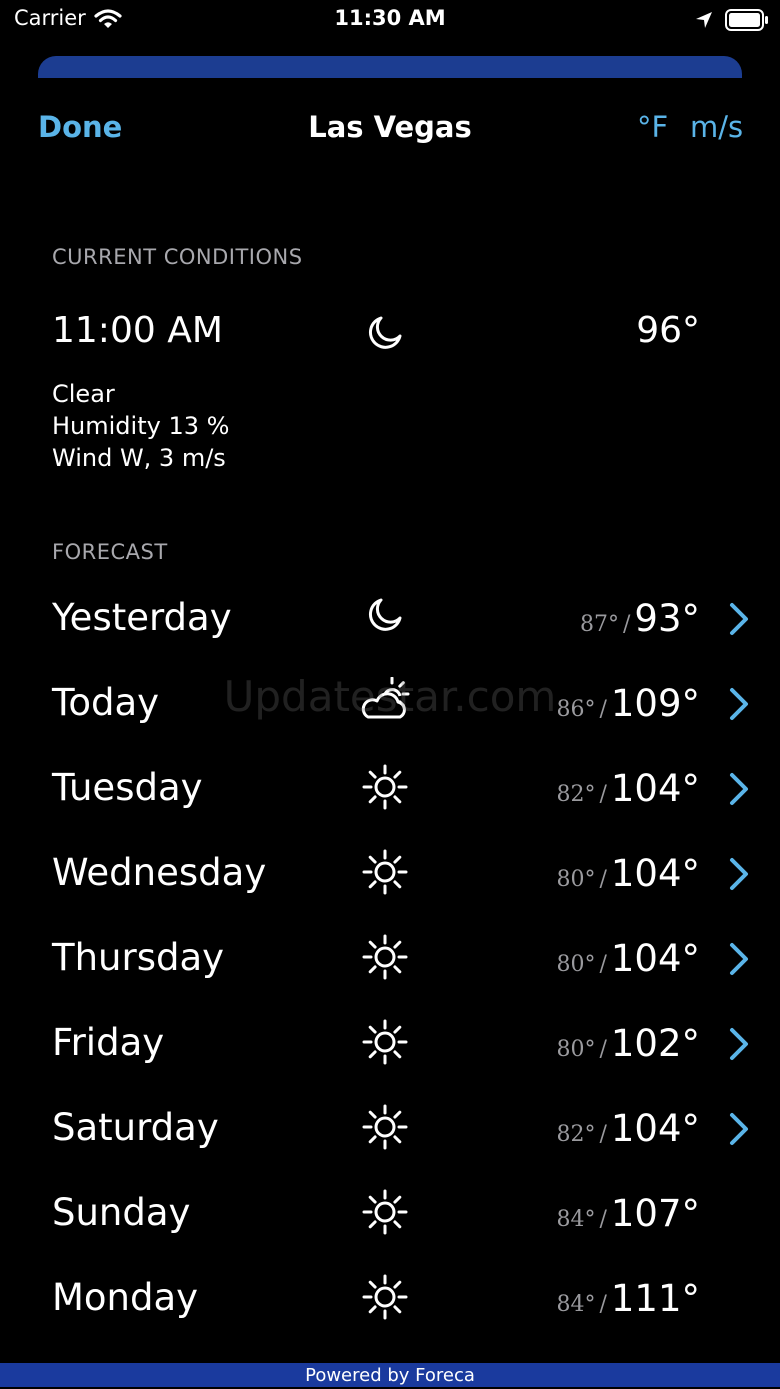 The width and height of the screenshot is (780, 1389). I want to click on forecast-temperatures: 80°/102°, so click(628, 1047).